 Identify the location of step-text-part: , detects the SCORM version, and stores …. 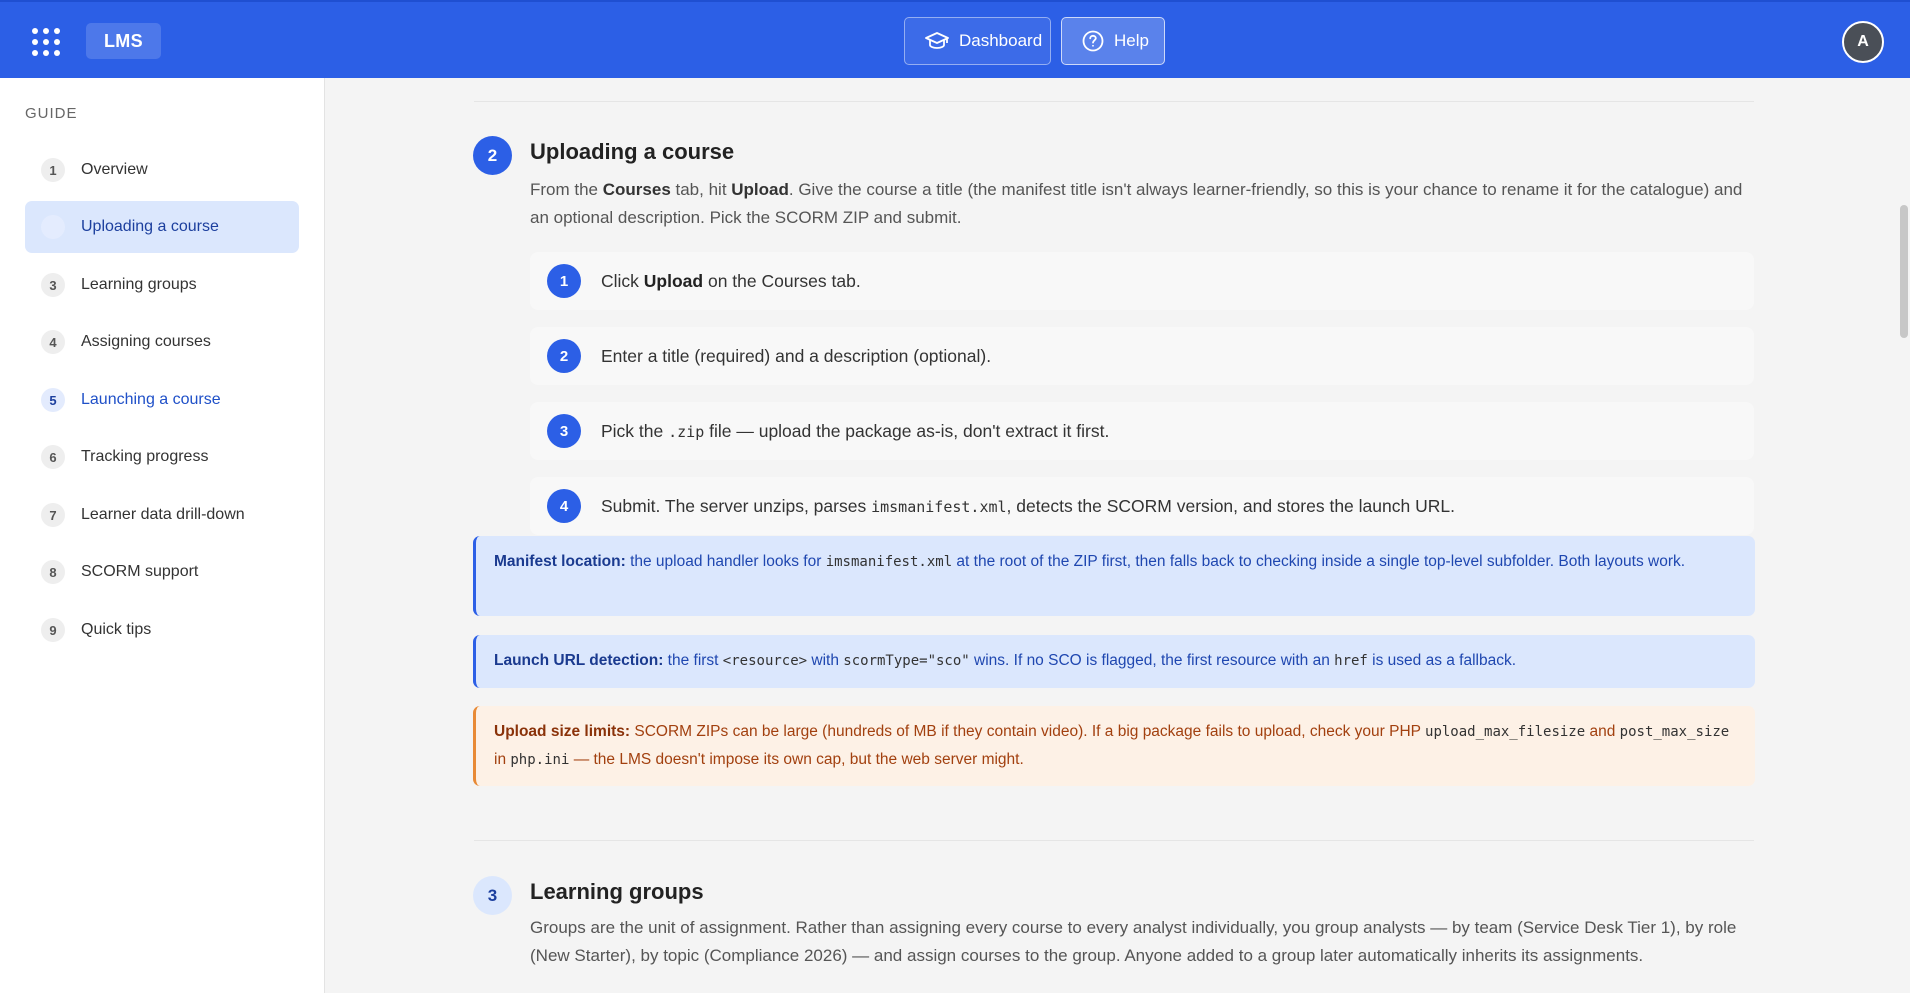
(1230, 505).